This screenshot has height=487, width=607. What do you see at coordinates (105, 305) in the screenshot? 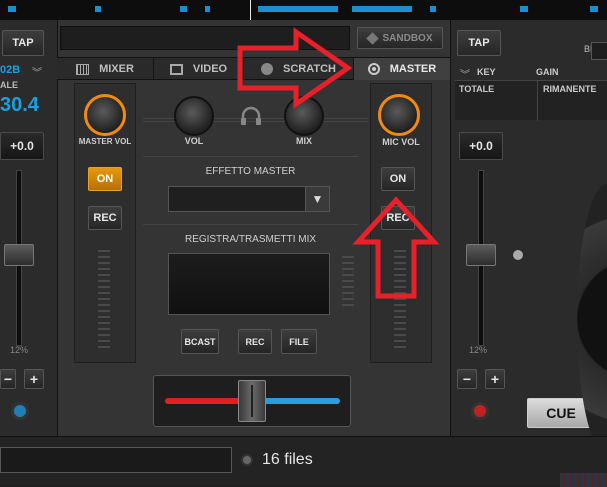
I see `master-level-meter` at bounding box center [105, 305].